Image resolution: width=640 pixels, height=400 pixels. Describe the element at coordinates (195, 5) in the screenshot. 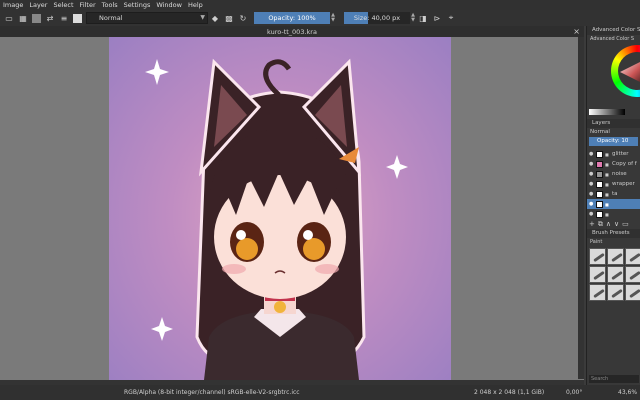

I see `menu-help: Help` at that location.